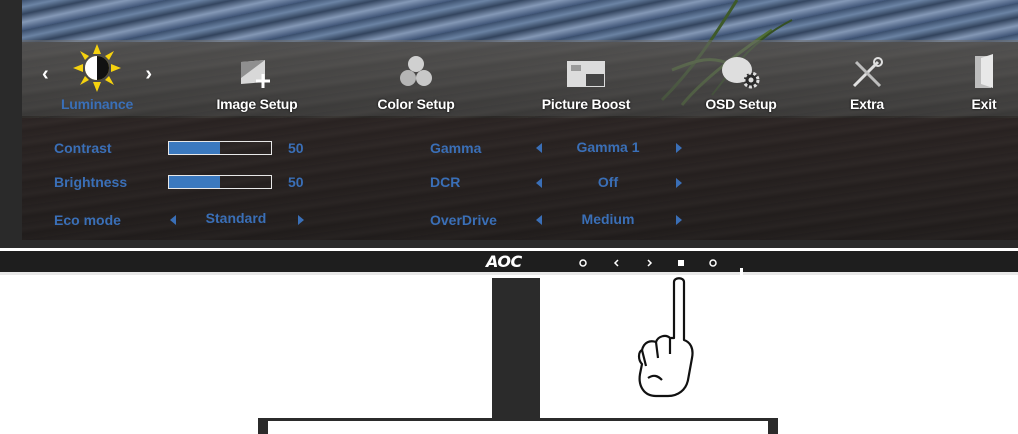 This screenshot has width=1018, height=434. Describe the element at coordinates (516, 348) in the screenshot. I see `monitor-stand-neck` at that location.